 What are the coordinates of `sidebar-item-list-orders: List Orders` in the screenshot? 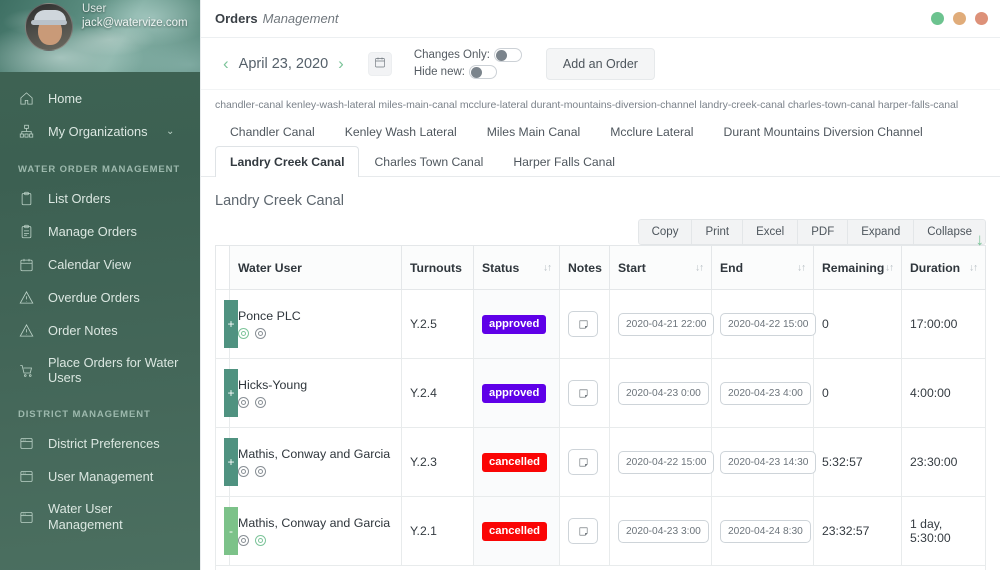 It's located at (100, 198).